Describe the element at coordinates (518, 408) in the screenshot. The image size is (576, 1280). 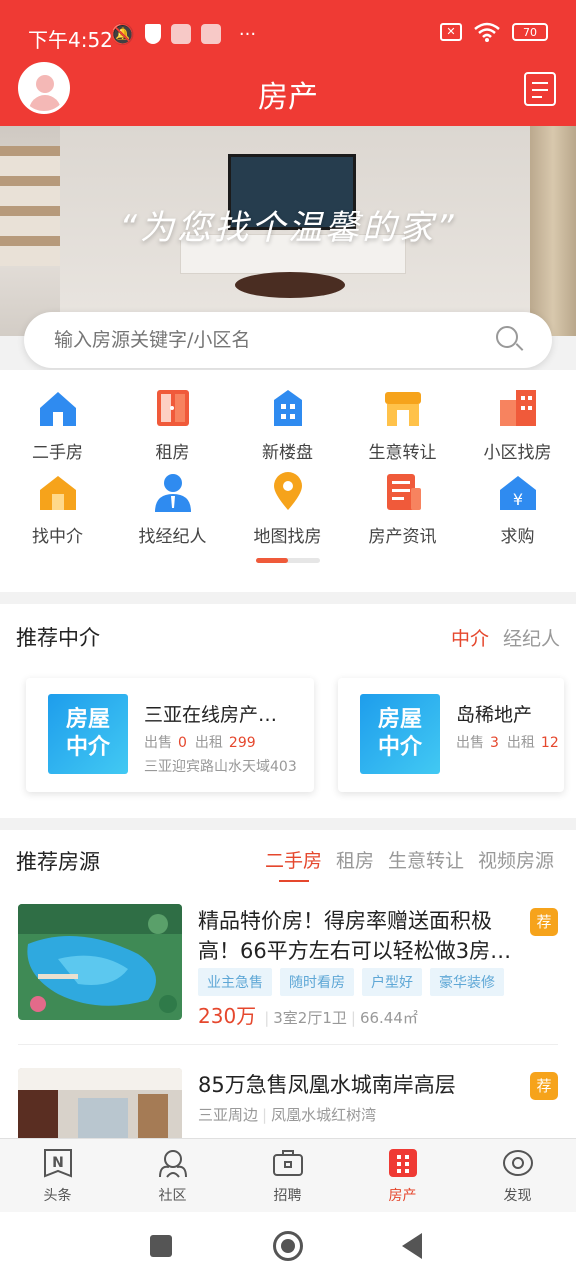
I see `apartments-icon` at that location.